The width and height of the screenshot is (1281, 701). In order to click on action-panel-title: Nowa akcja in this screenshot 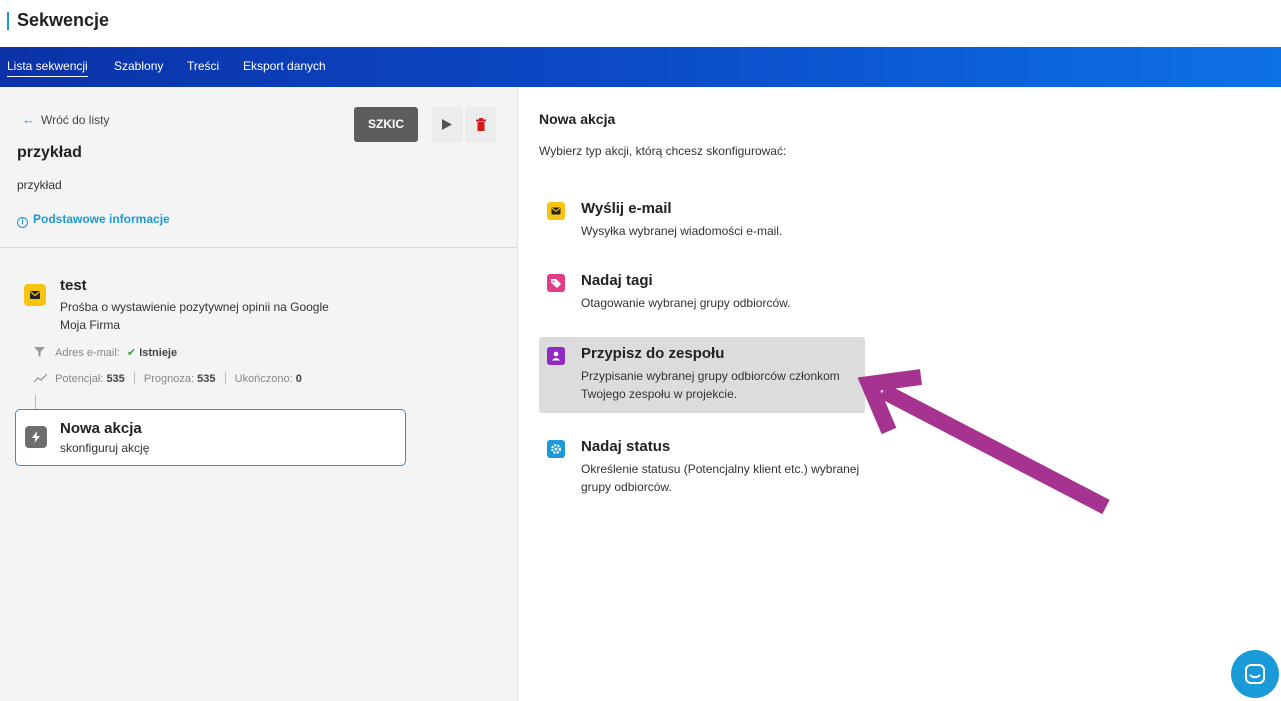, I will do `click(577, 119)`.